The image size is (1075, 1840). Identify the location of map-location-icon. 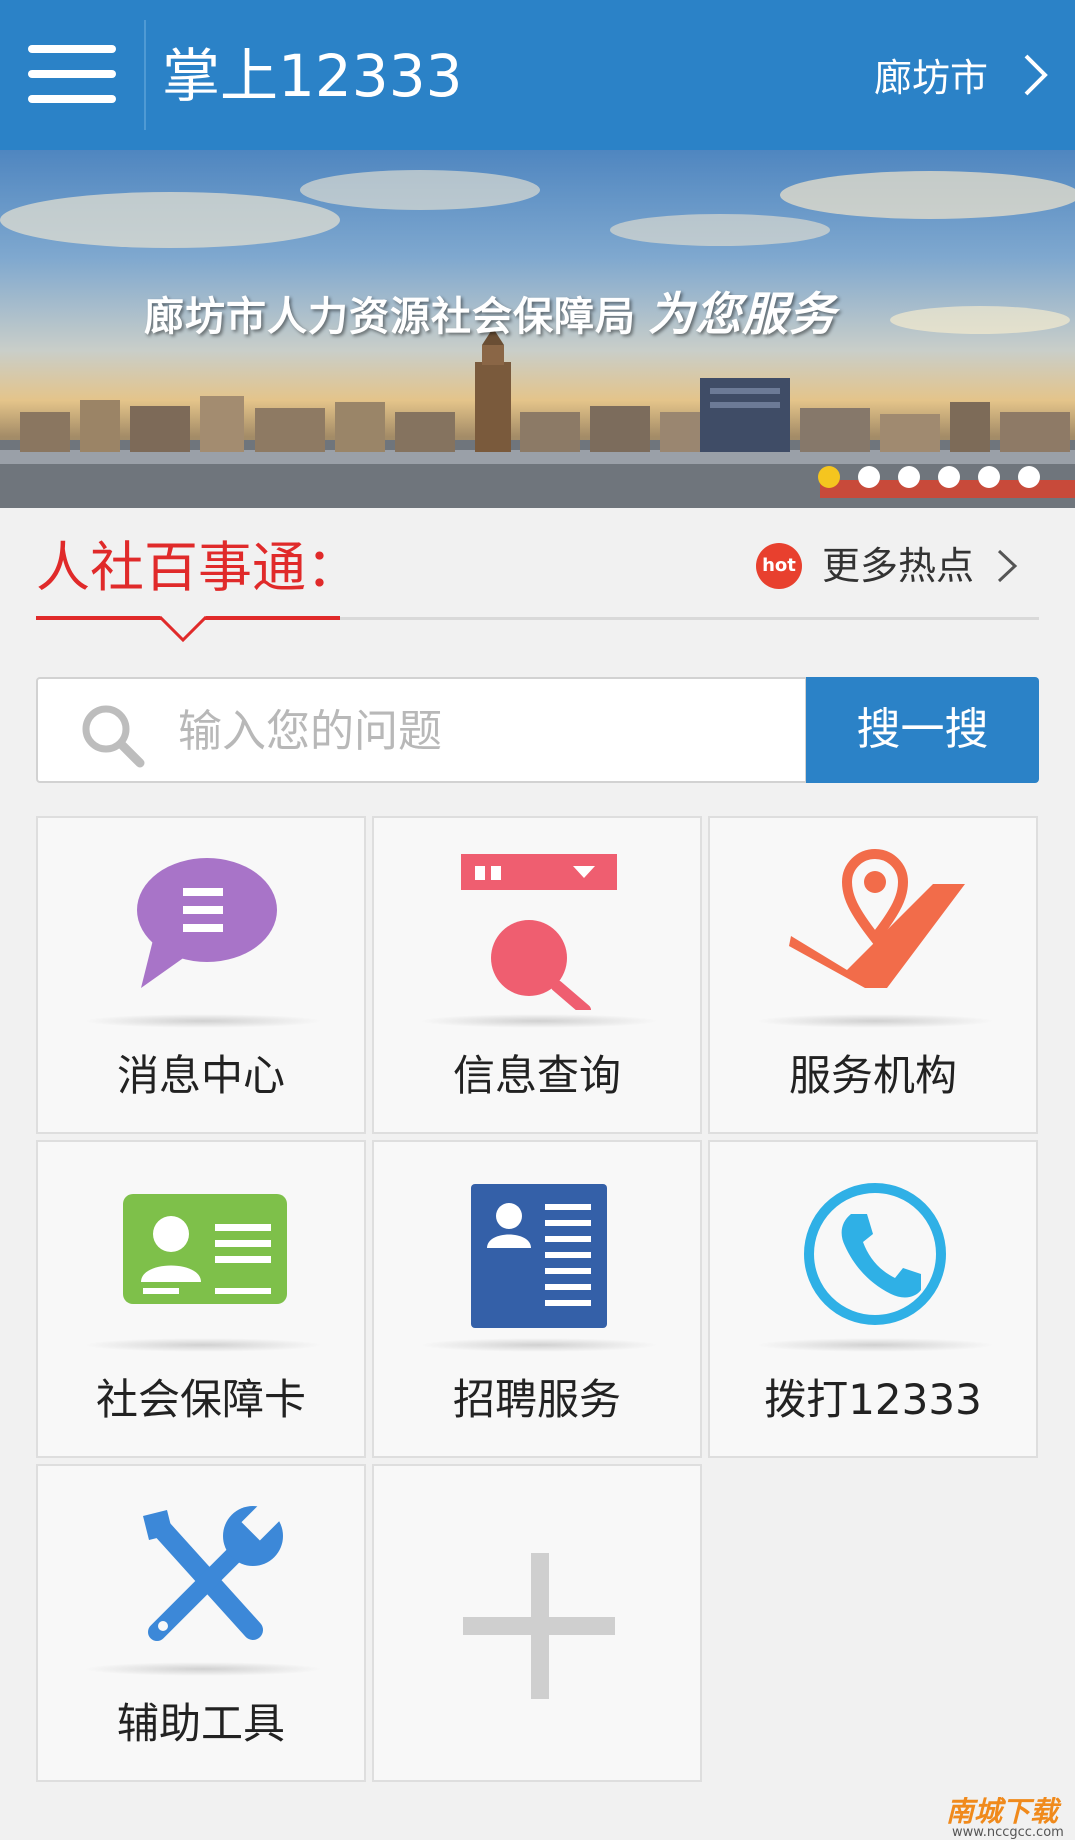
(877, 918).